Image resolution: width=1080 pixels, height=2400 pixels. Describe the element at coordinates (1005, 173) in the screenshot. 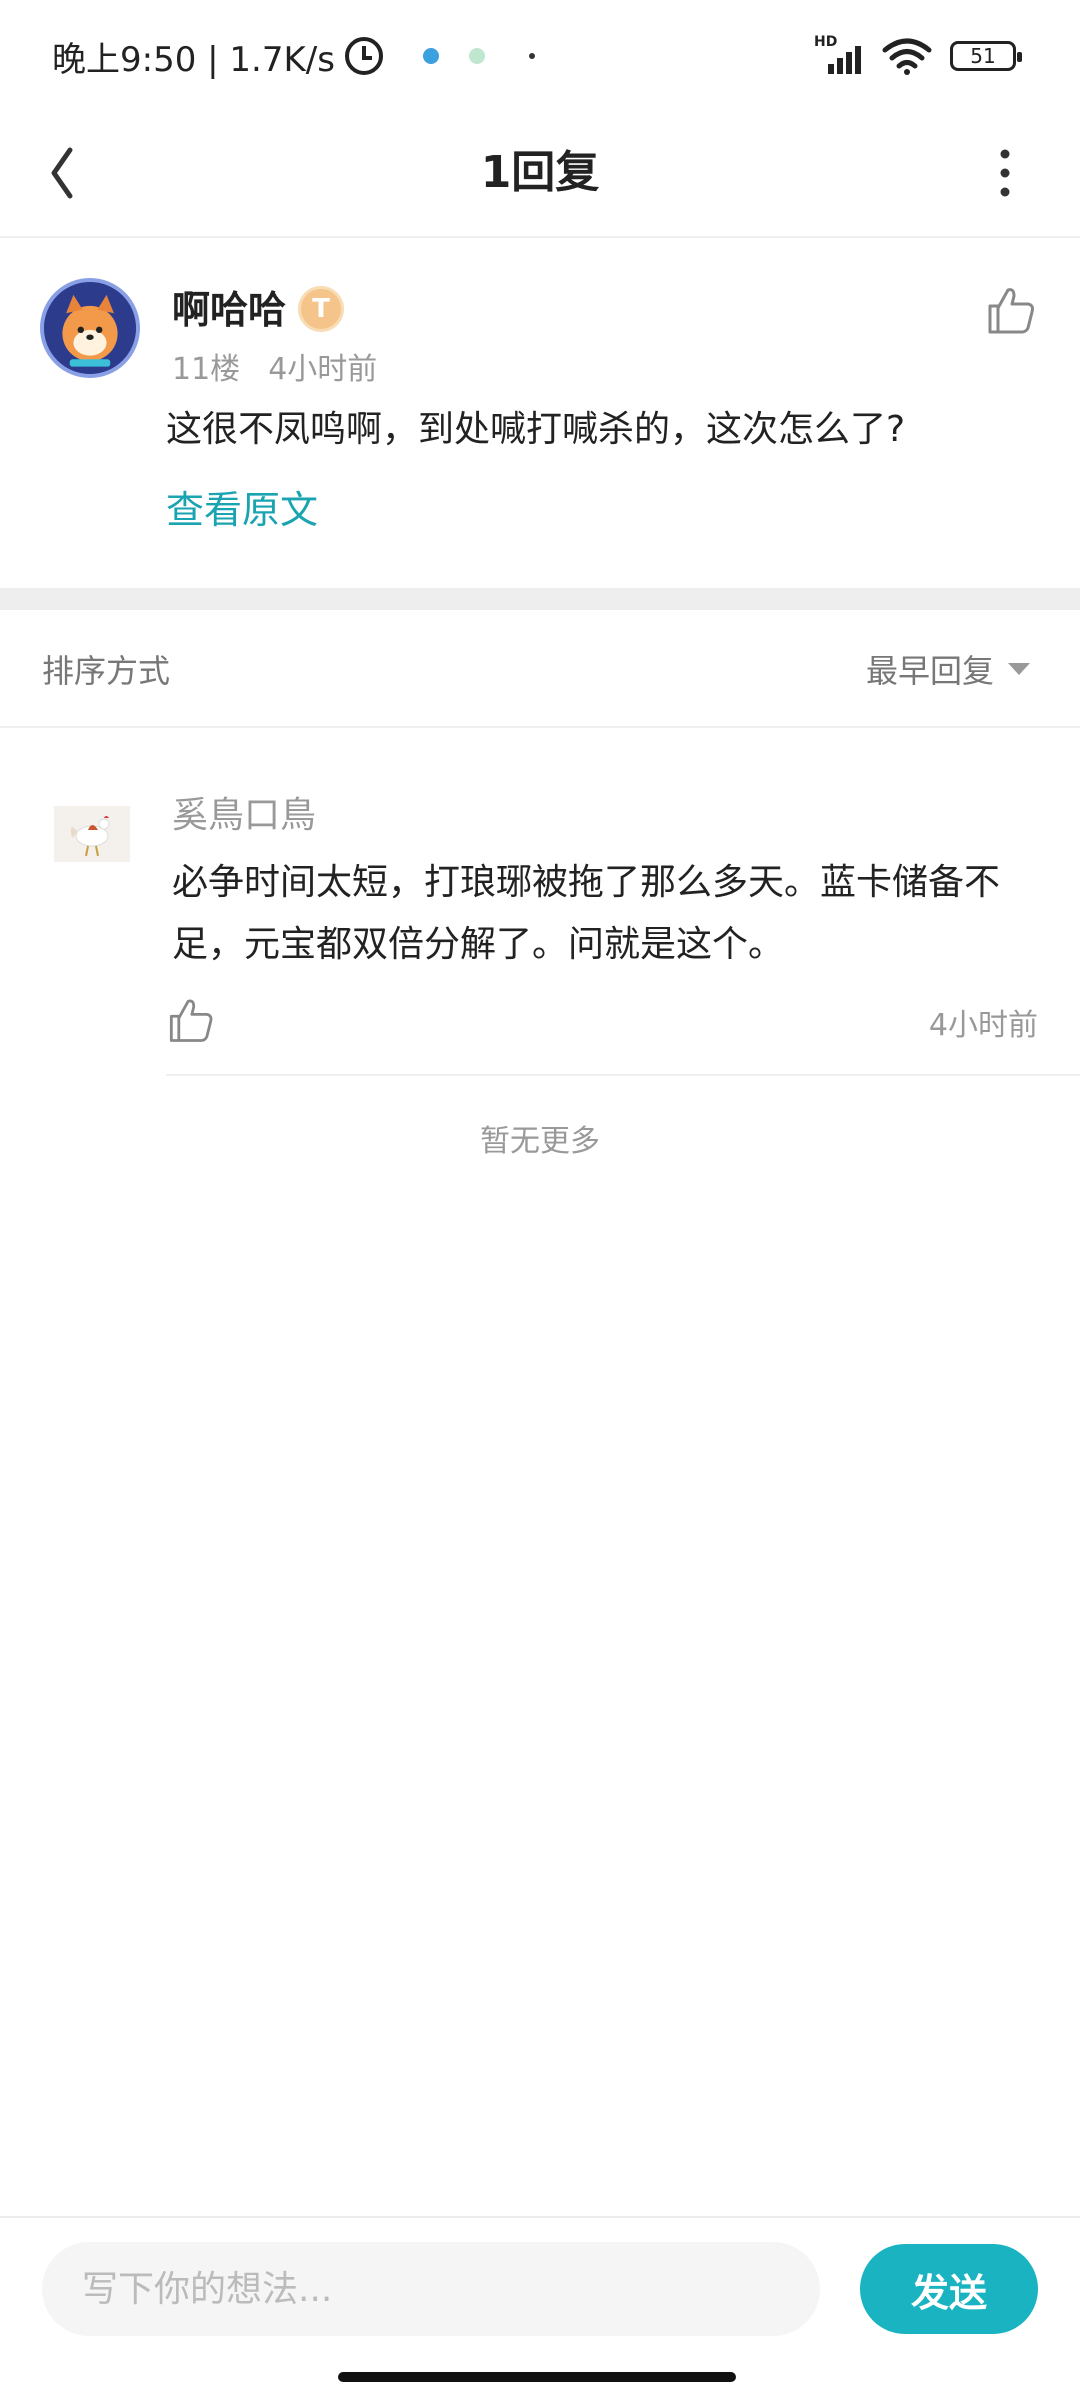

I see `more-vertical-icon` at that location.